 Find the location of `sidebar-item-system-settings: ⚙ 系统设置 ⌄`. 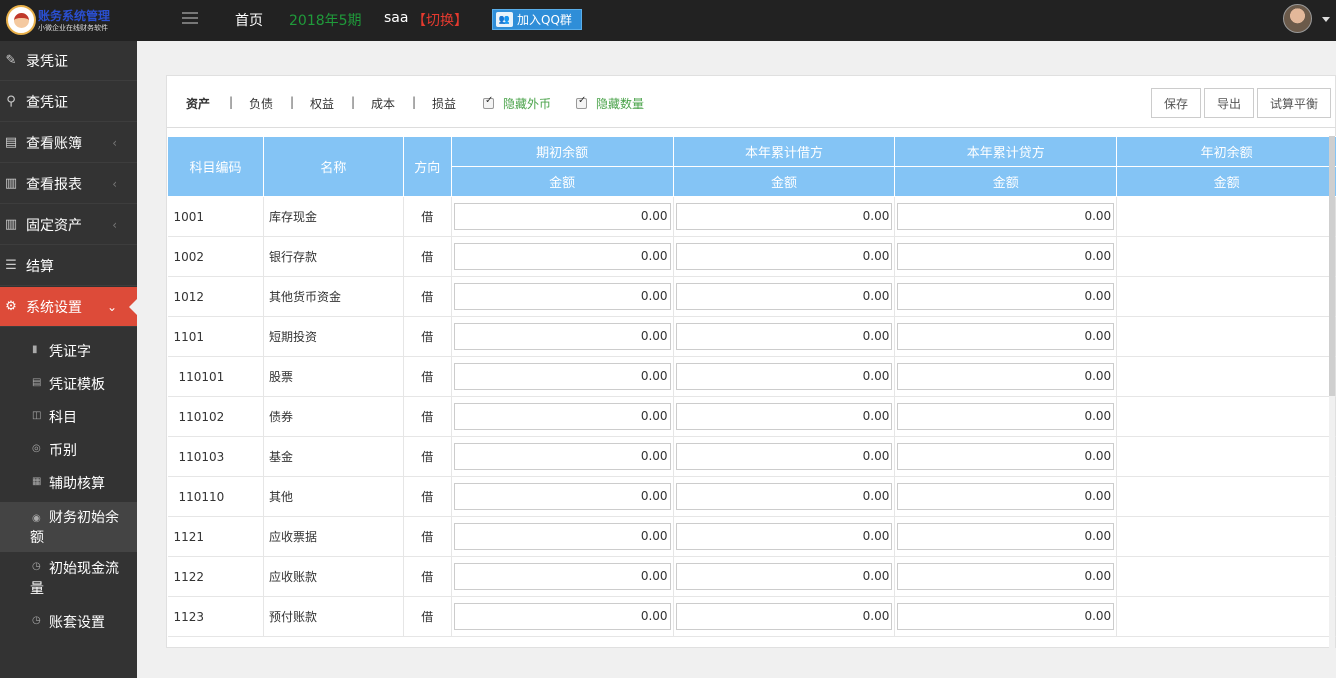

sidebar-item-system-settings: ⚙ 系统设置 ⌄ is located at coordinates (68, 307).